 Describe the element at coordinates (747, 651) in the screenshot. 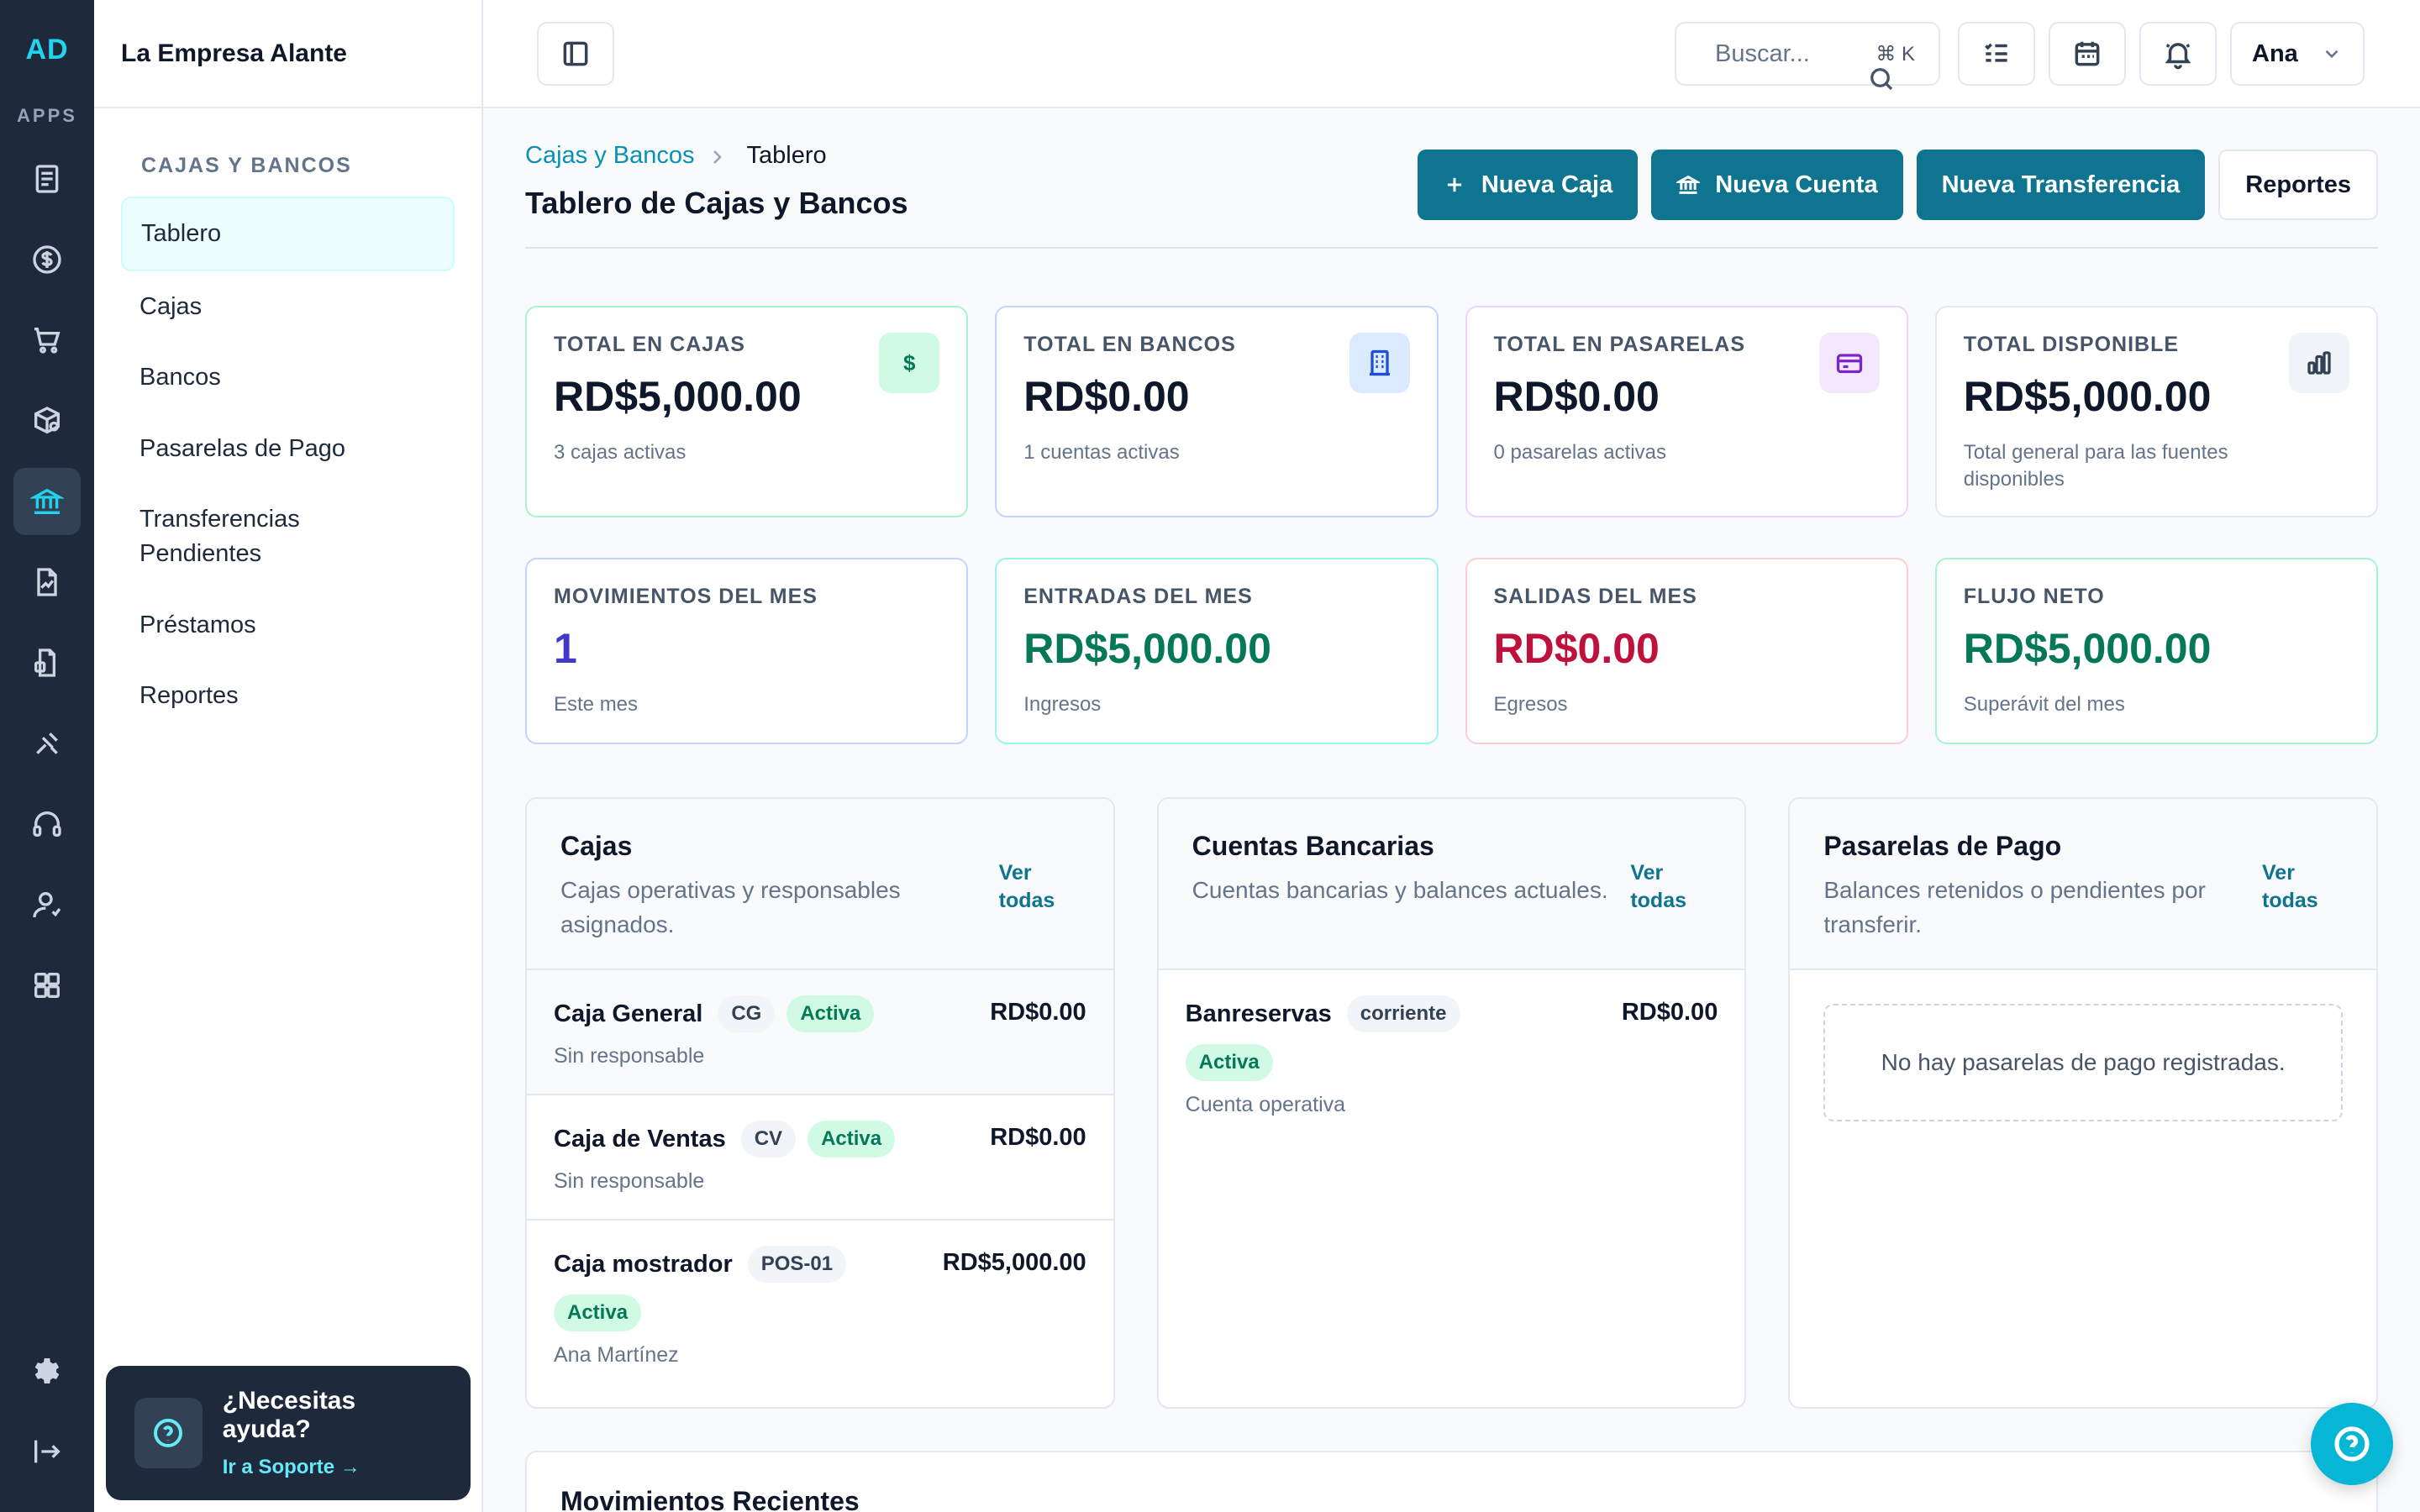

I see `stat-card-movimientos: MOVIMIENTOS DEL MES 1 Este mes` at that location.